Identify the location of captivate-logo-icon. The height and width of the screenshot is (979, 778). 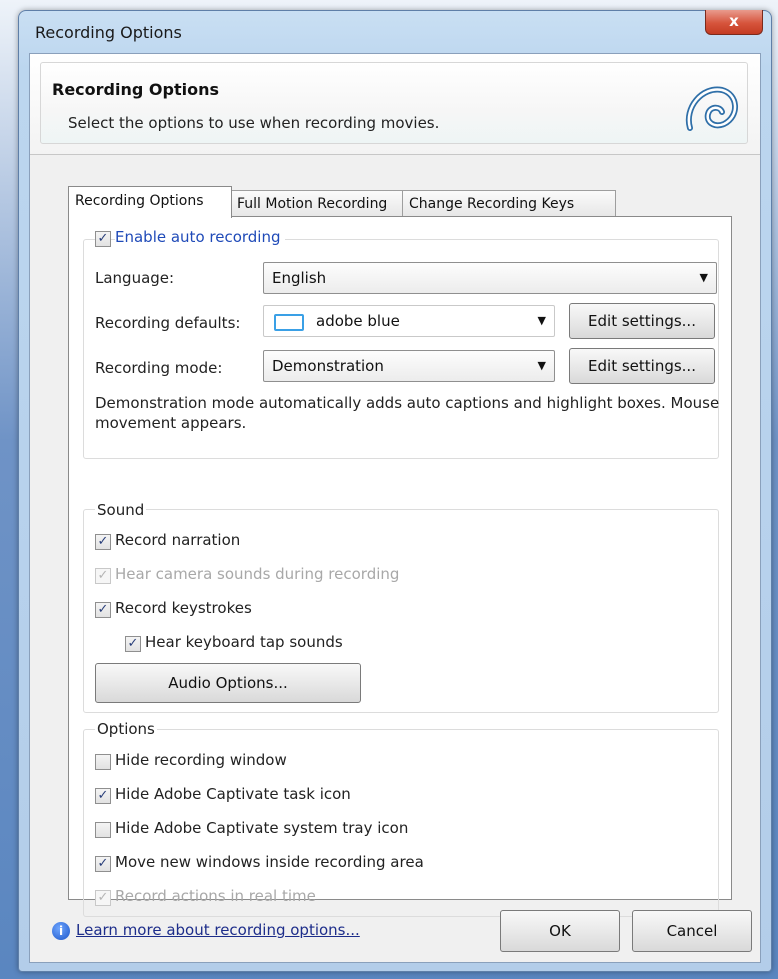
(711, 108).